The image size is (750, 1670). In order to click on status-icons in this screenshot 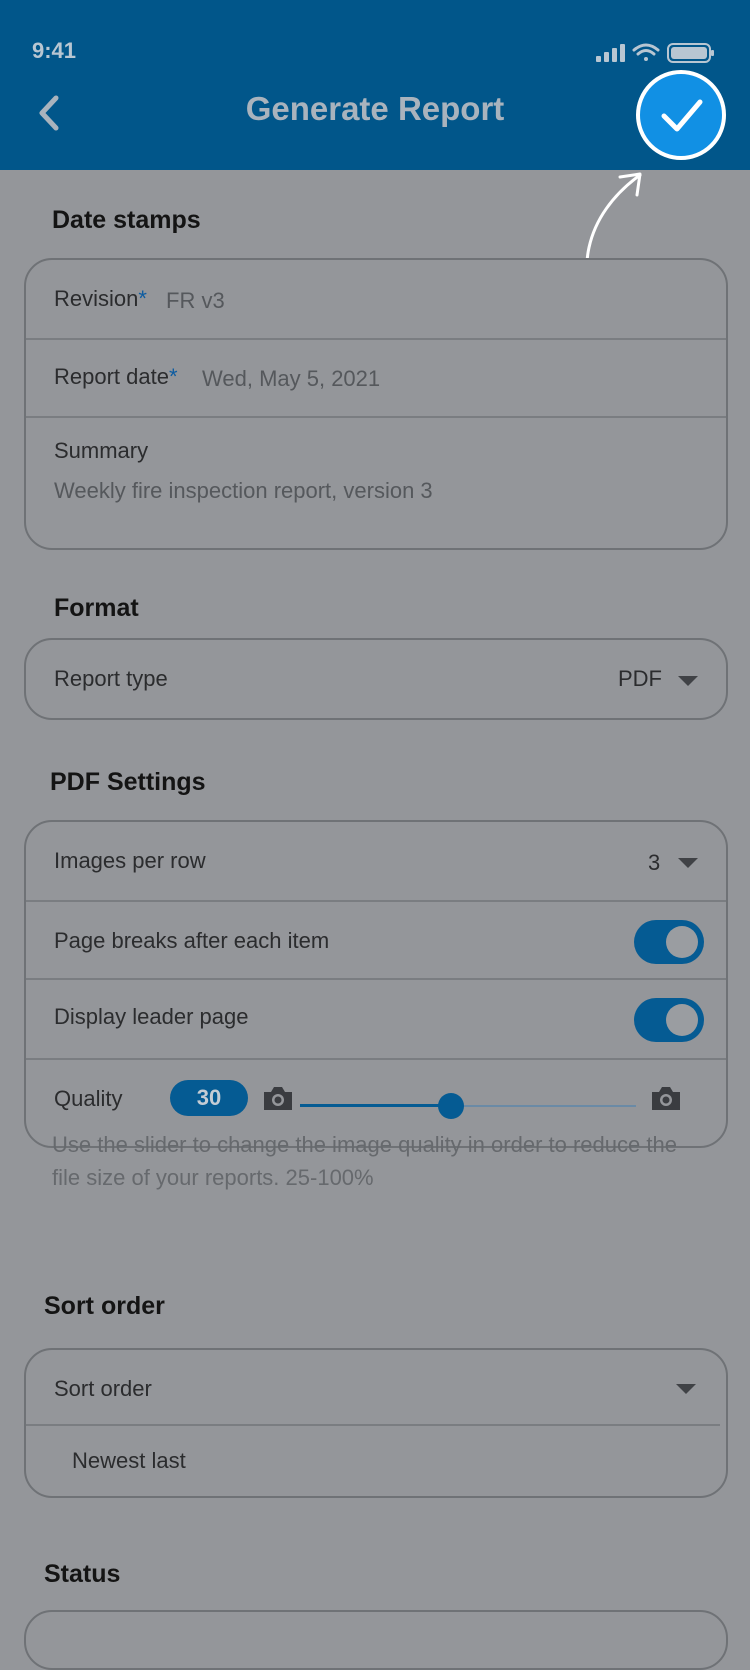, I will do `click(655, 55)`.